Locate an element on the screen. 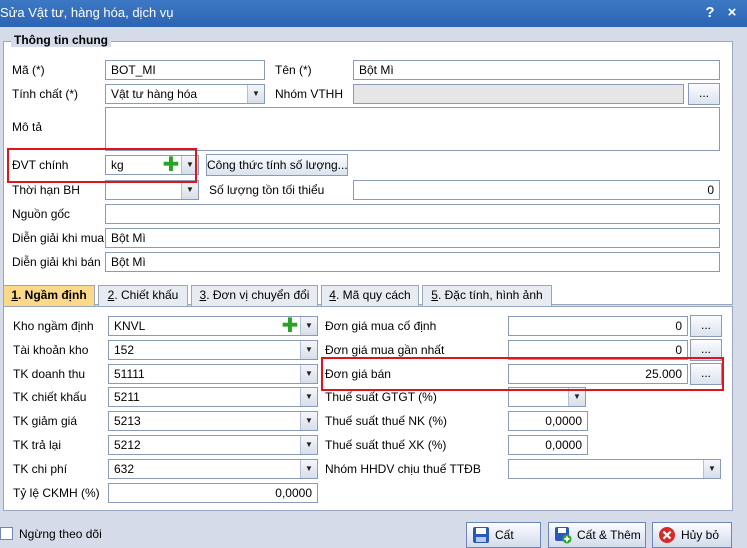  special-tax-group-select: ▼ is located at coordinates (614, 469).